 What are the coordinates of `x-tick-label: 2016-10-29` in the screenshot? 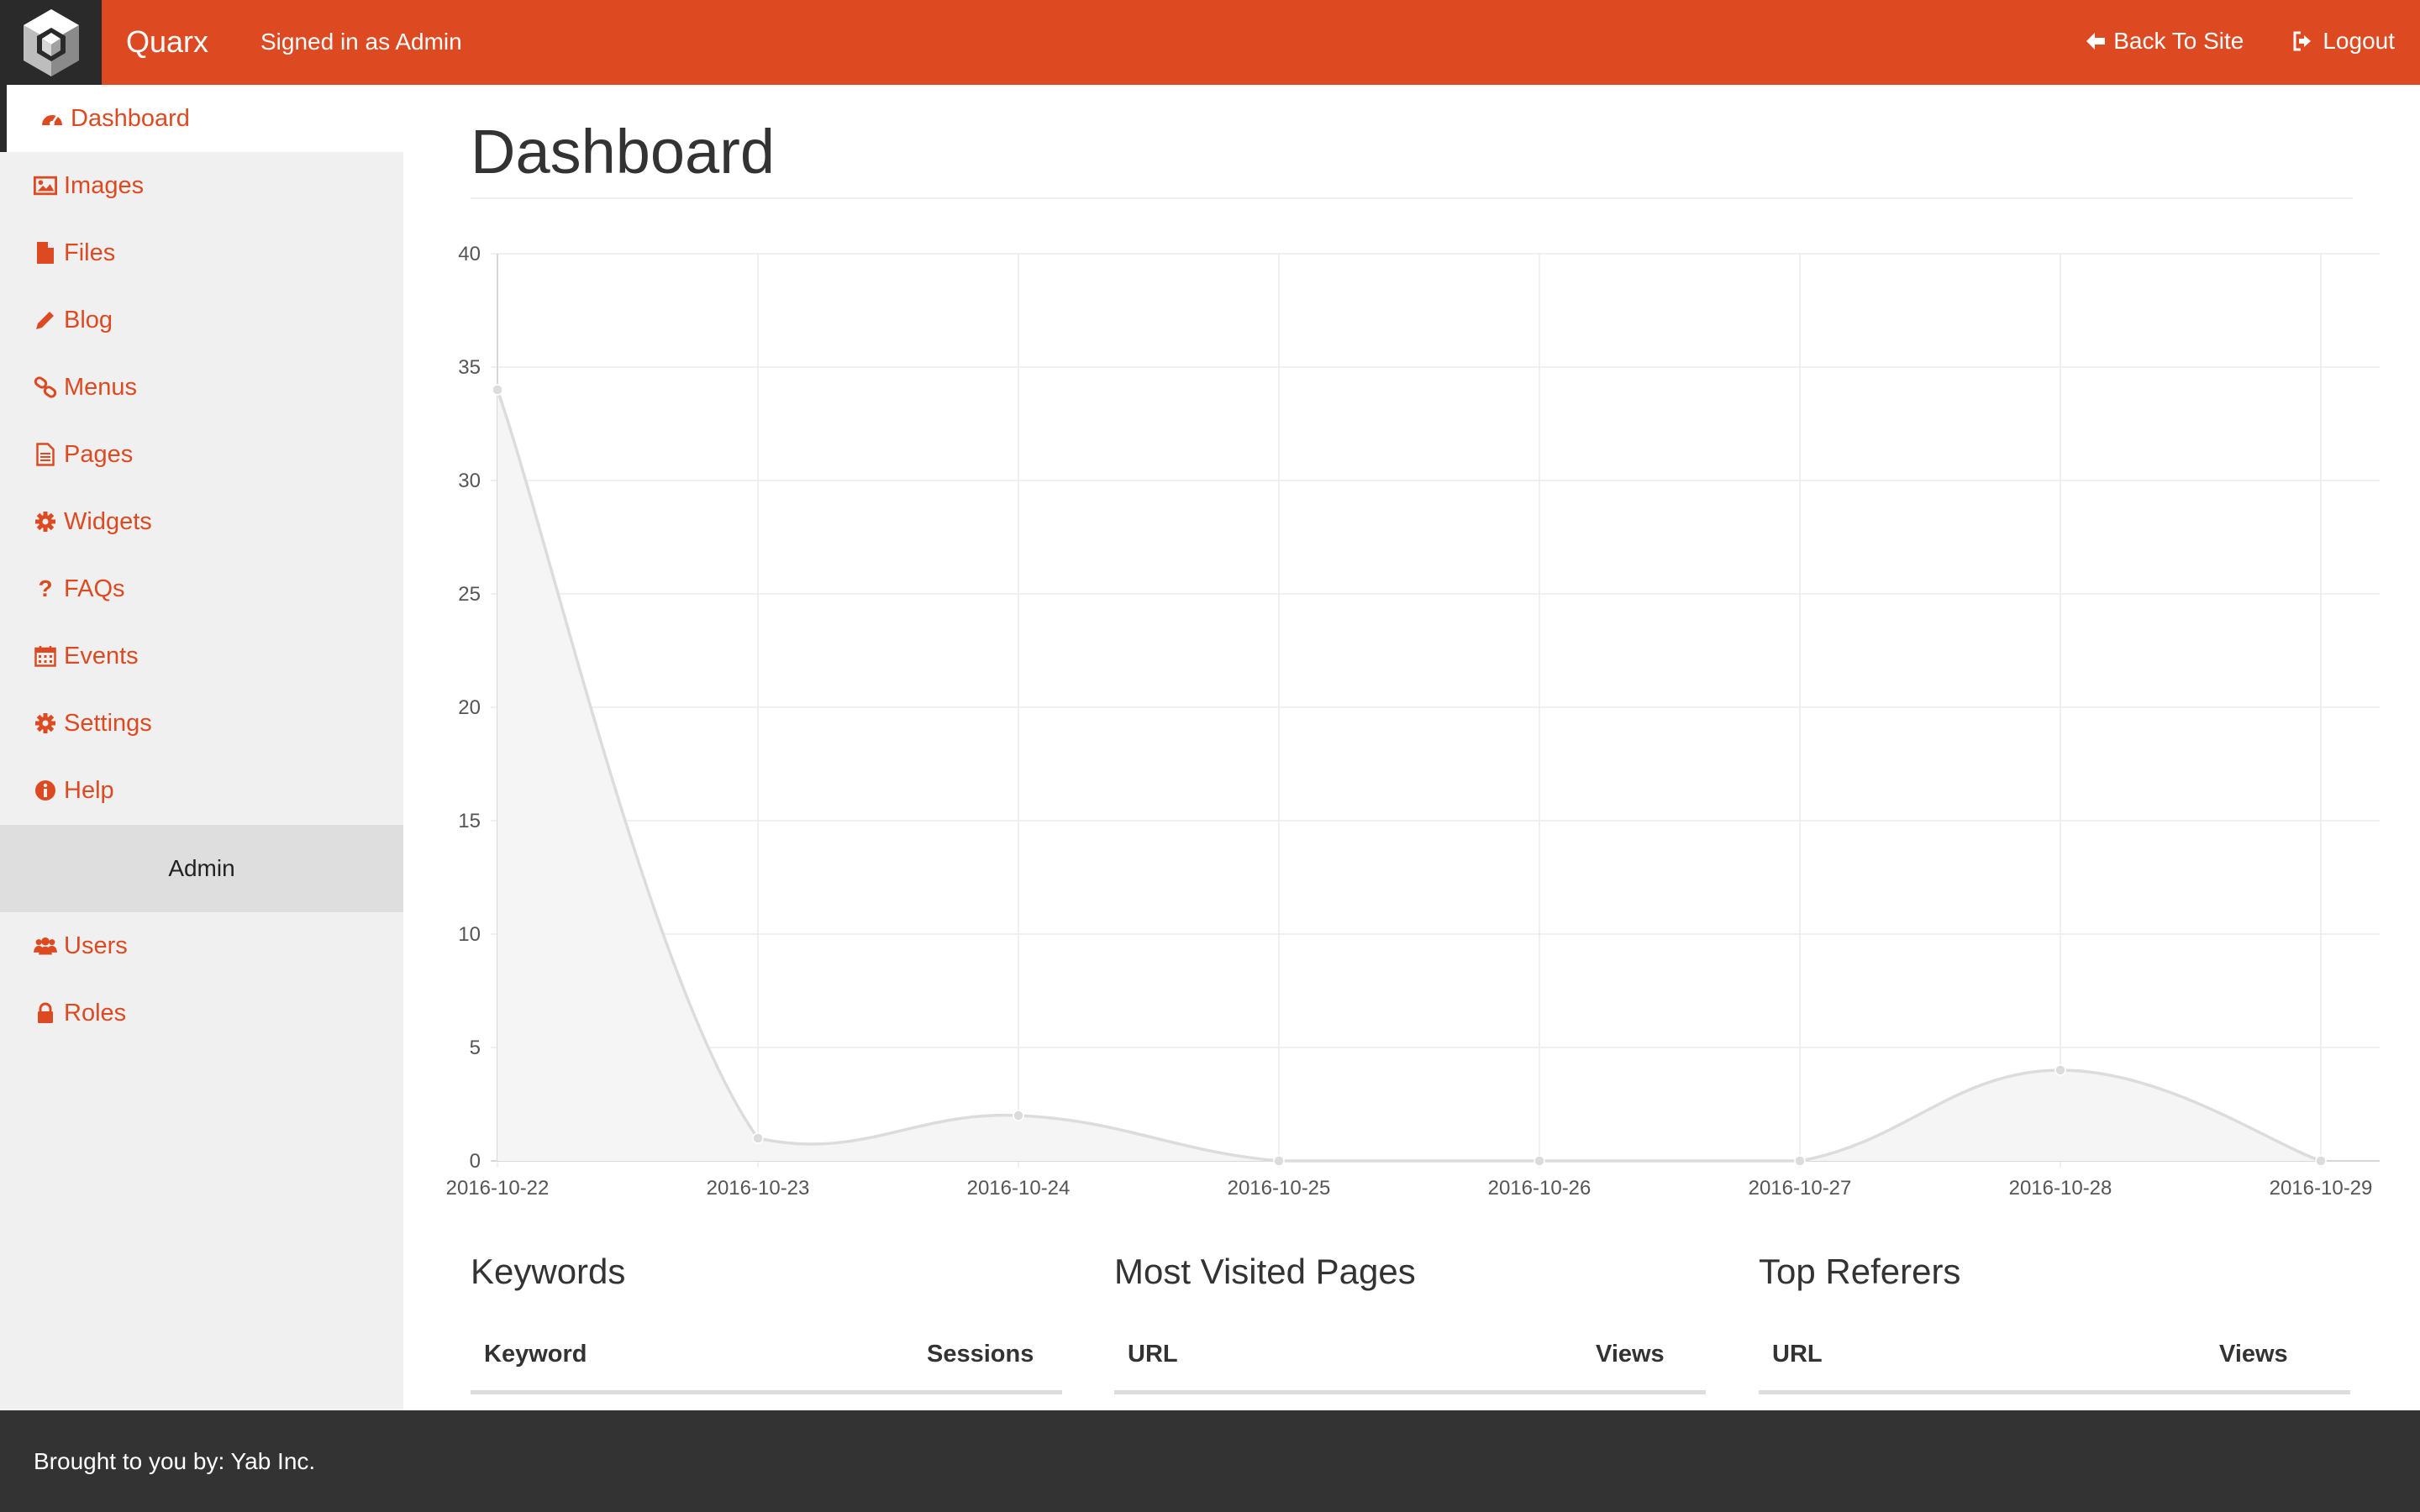 It's located at (2322, 1188).